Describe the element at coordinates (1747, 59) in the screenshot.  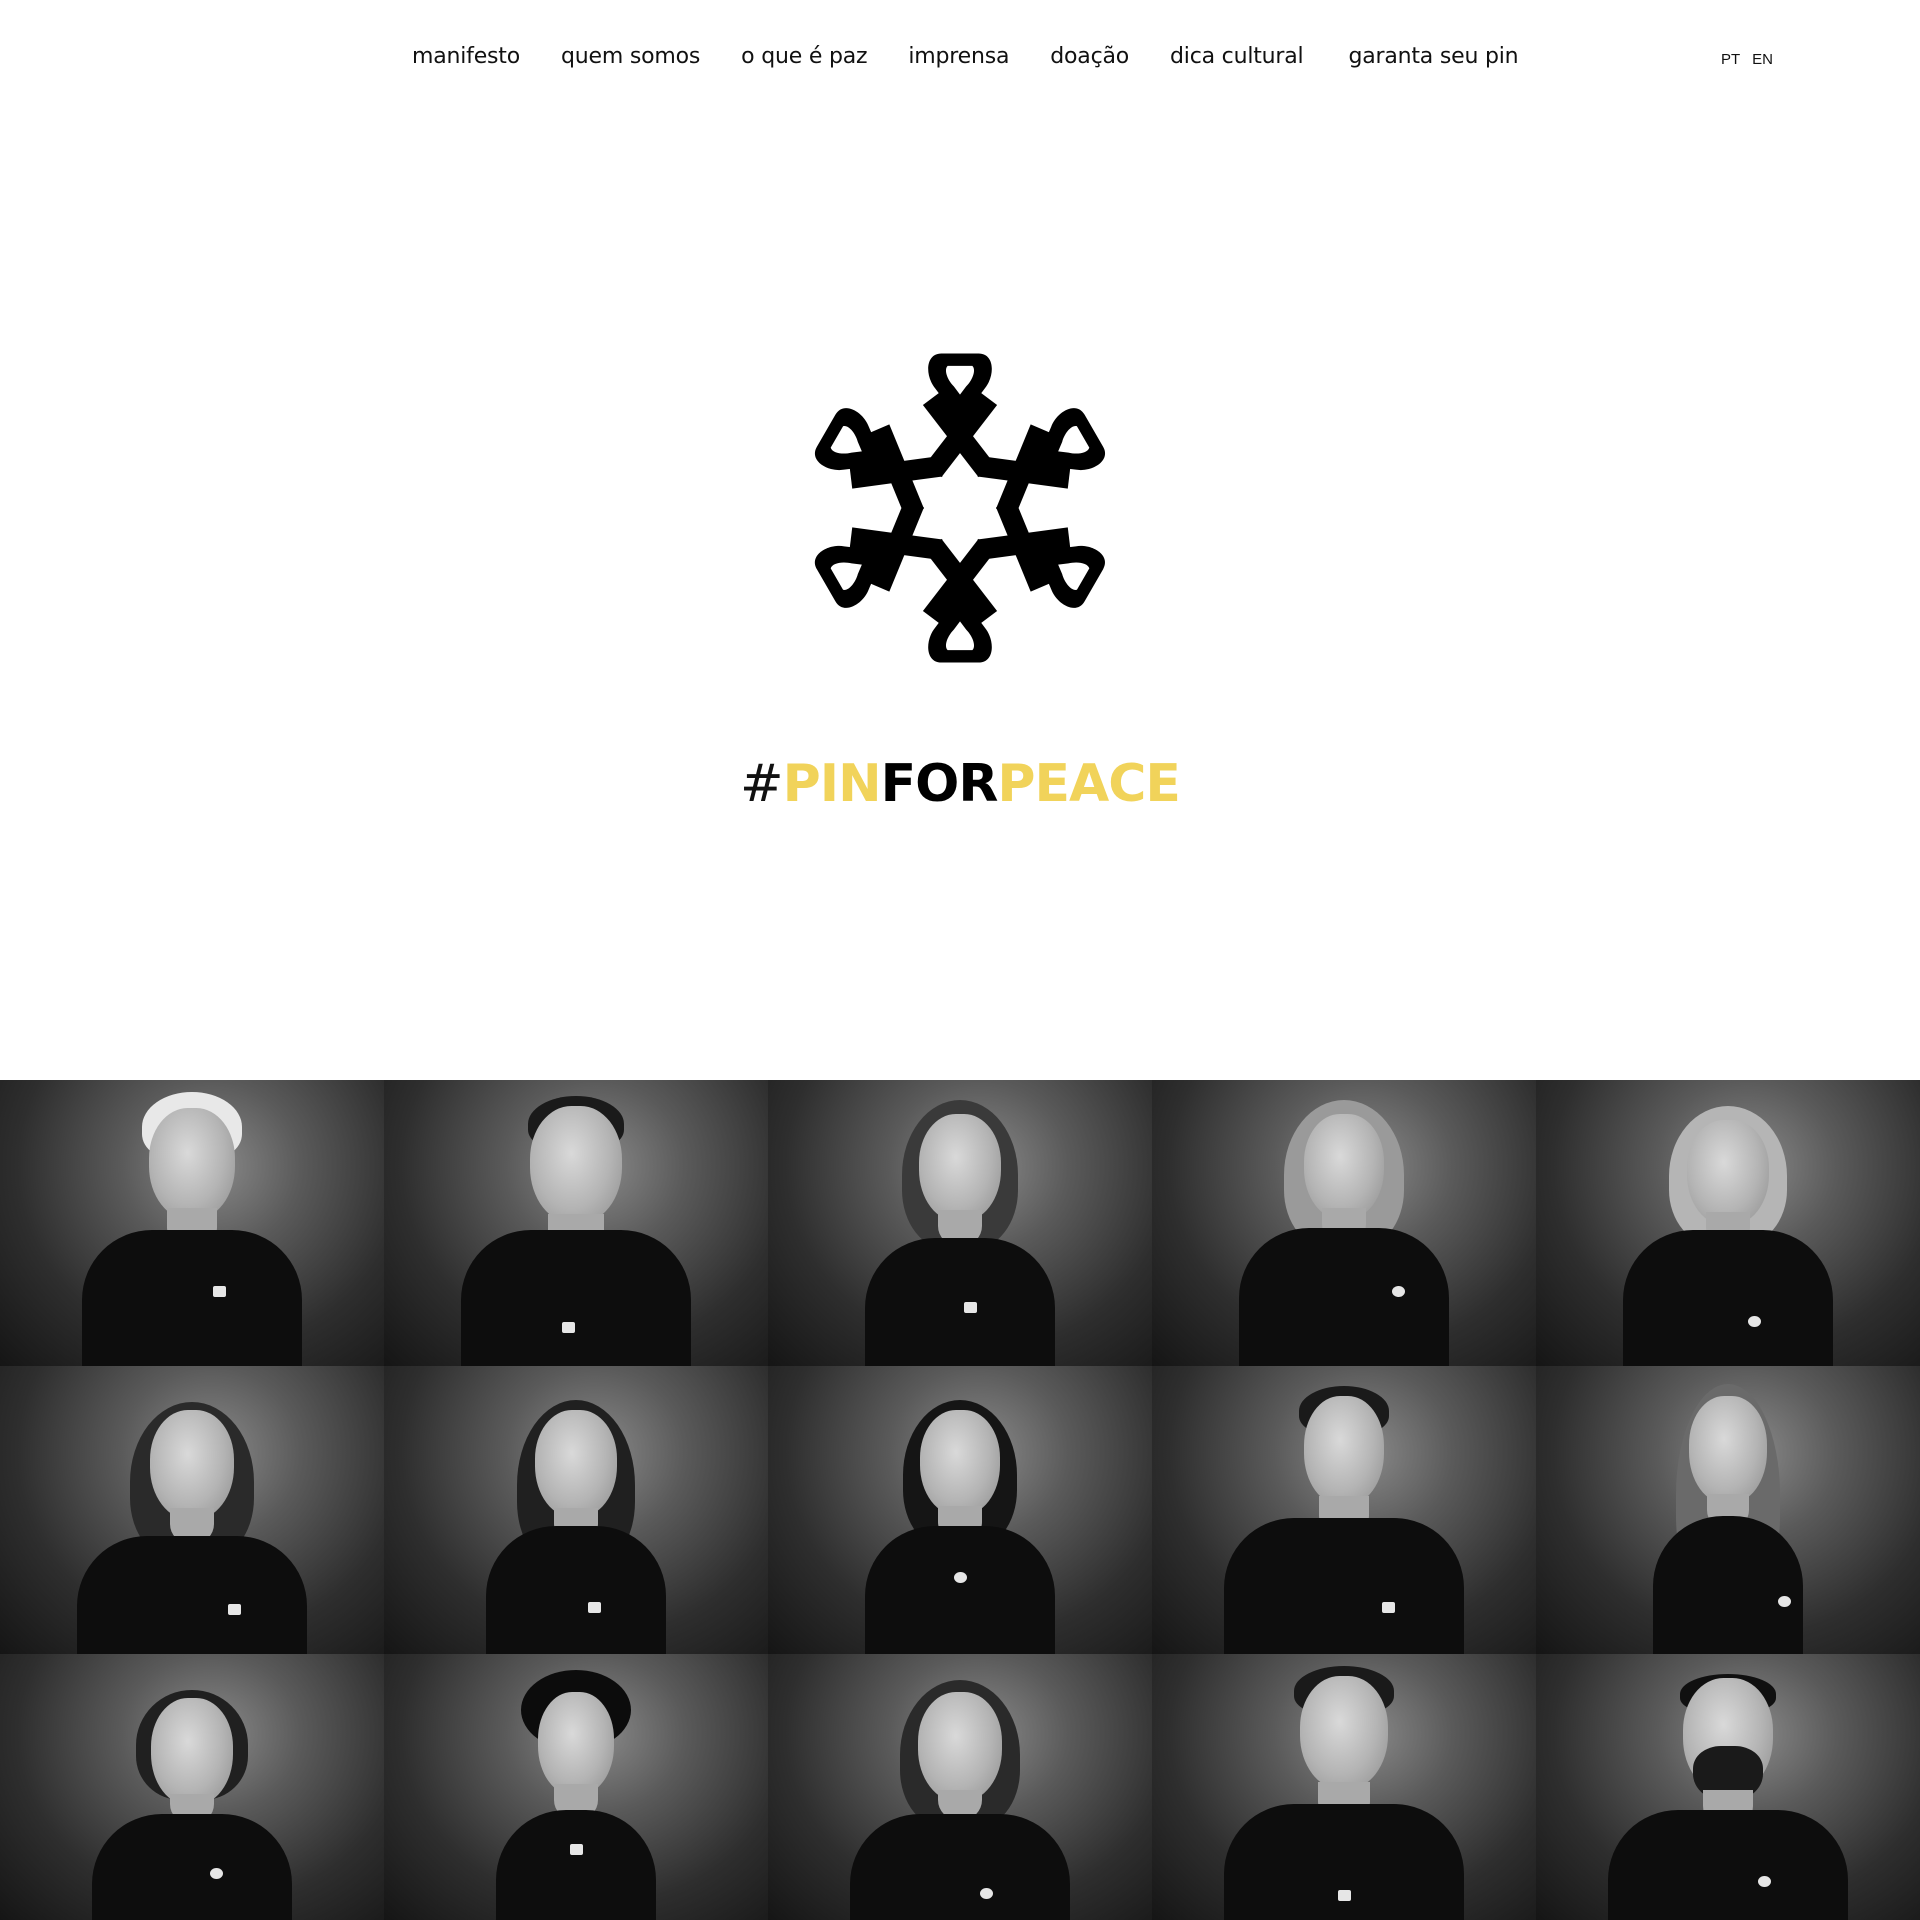
I see `language-switcher: PT EN` at that location.